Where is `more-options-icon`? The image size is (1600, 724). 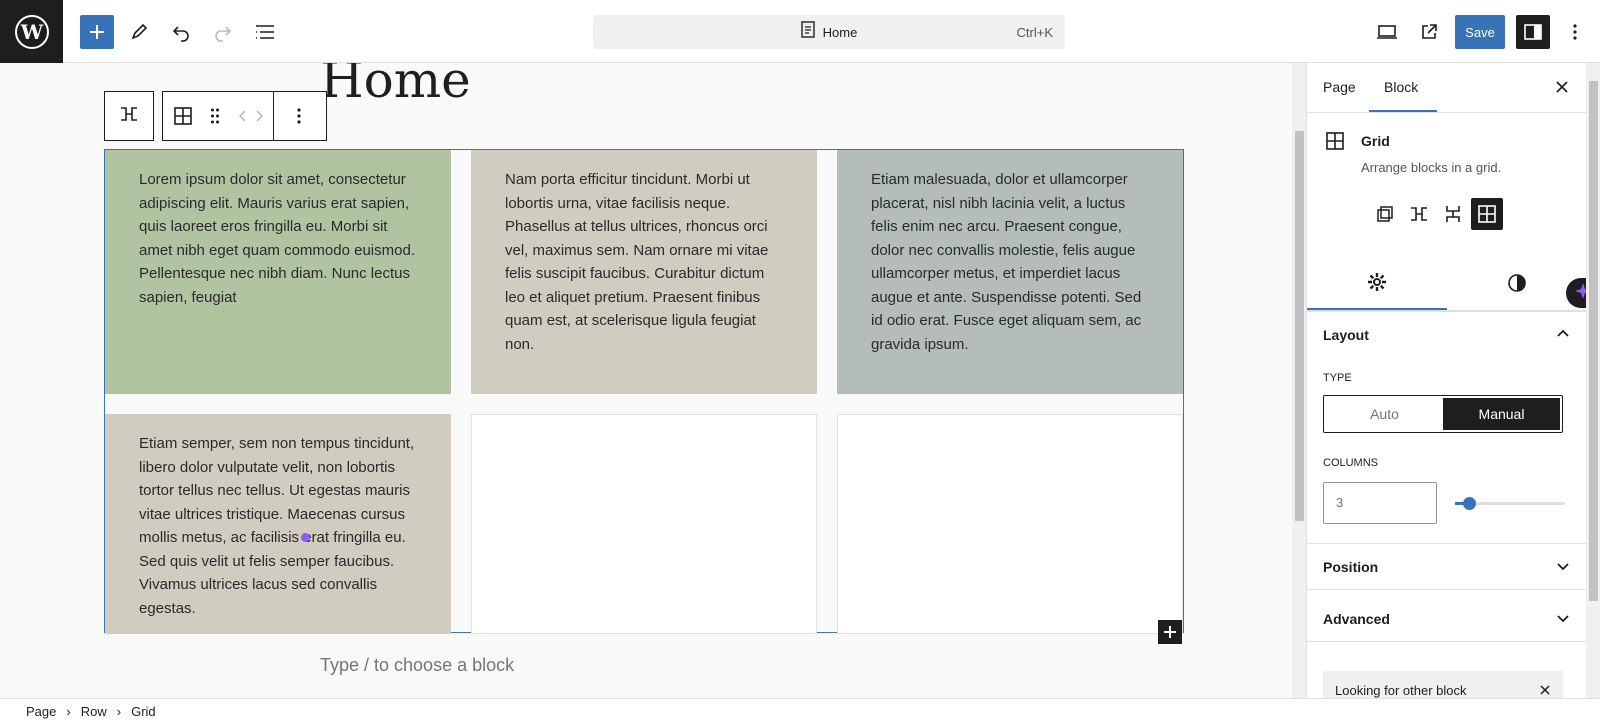
more-options-icon is located at coordinates (1575, 32).